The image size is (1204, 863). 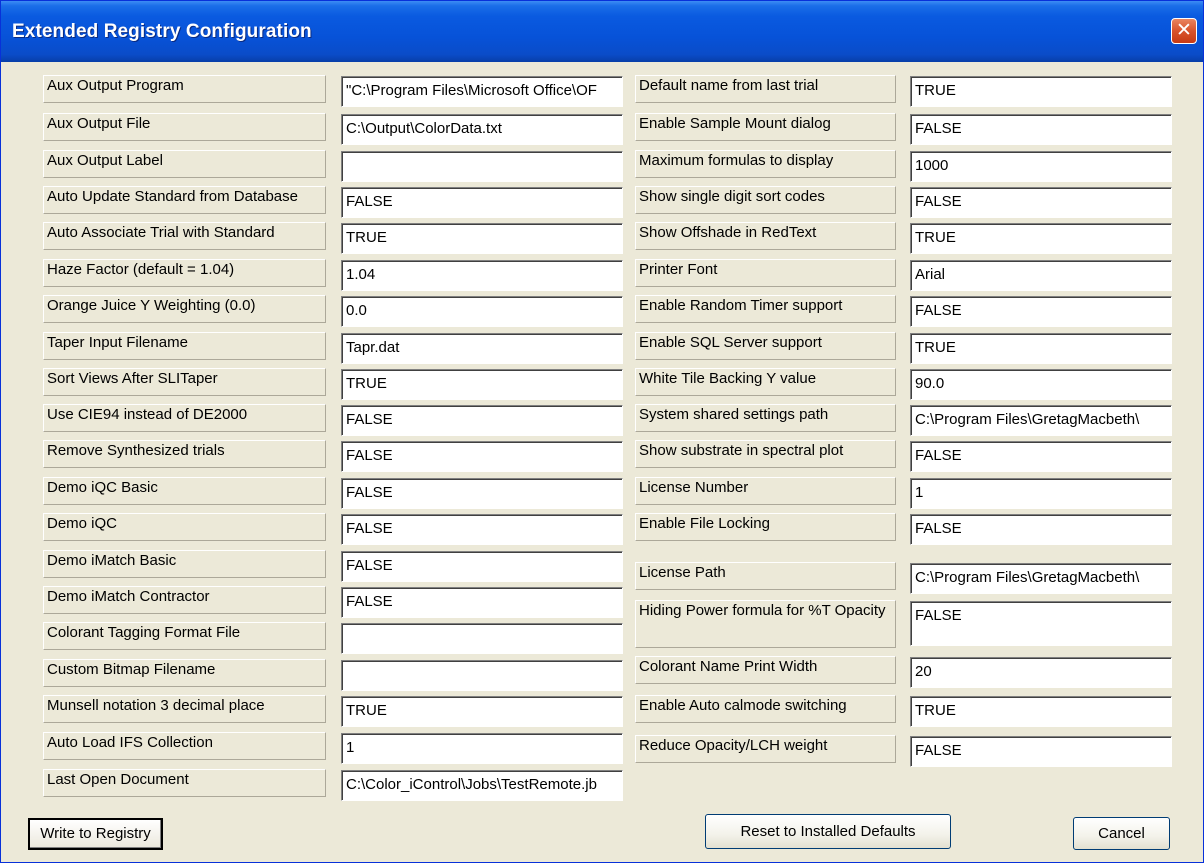 I want to click on right-label-license-number: License Number, so click(x=765, y=491).